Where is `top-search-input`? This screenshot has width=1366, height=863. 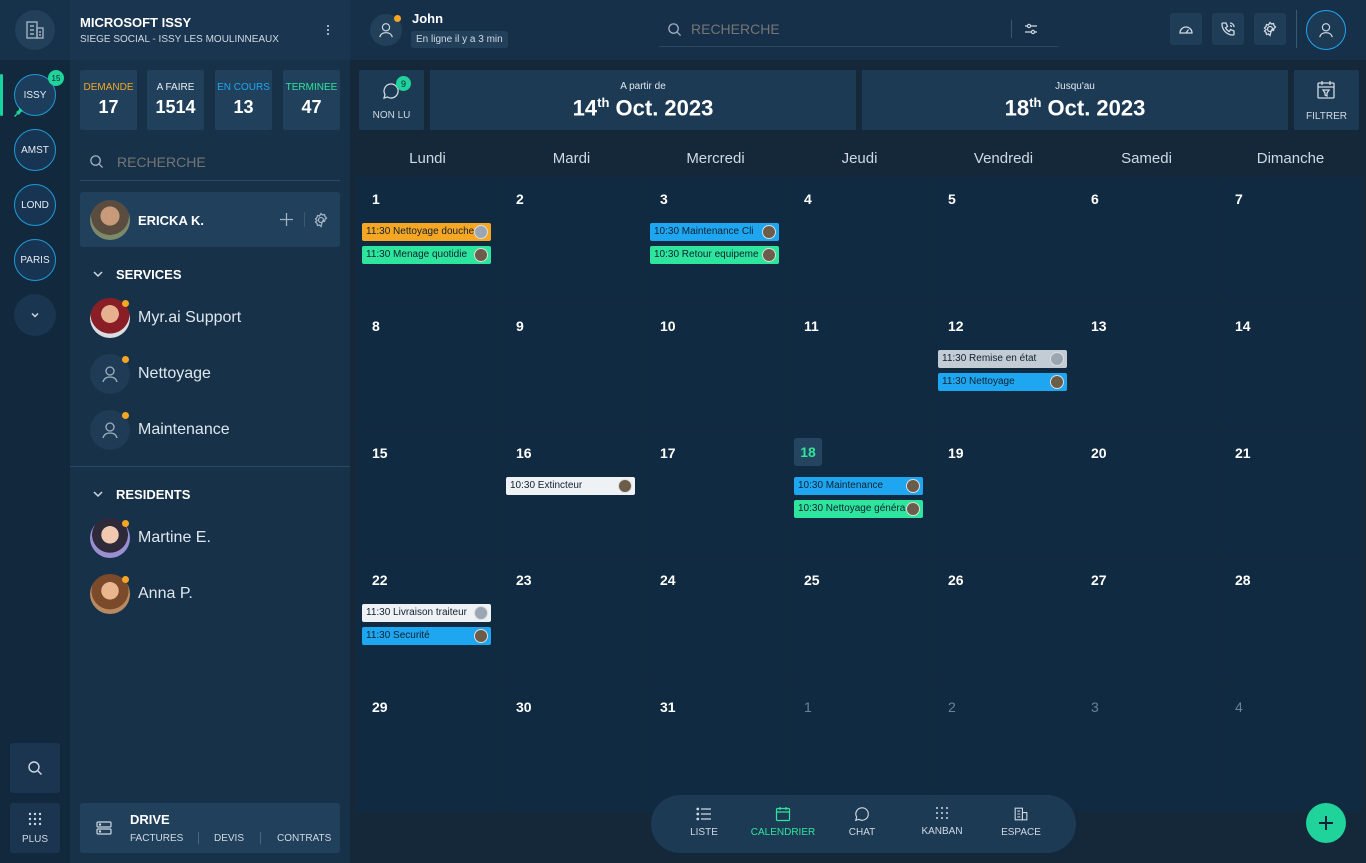
top-search-input is located at coordinates (851, 29).